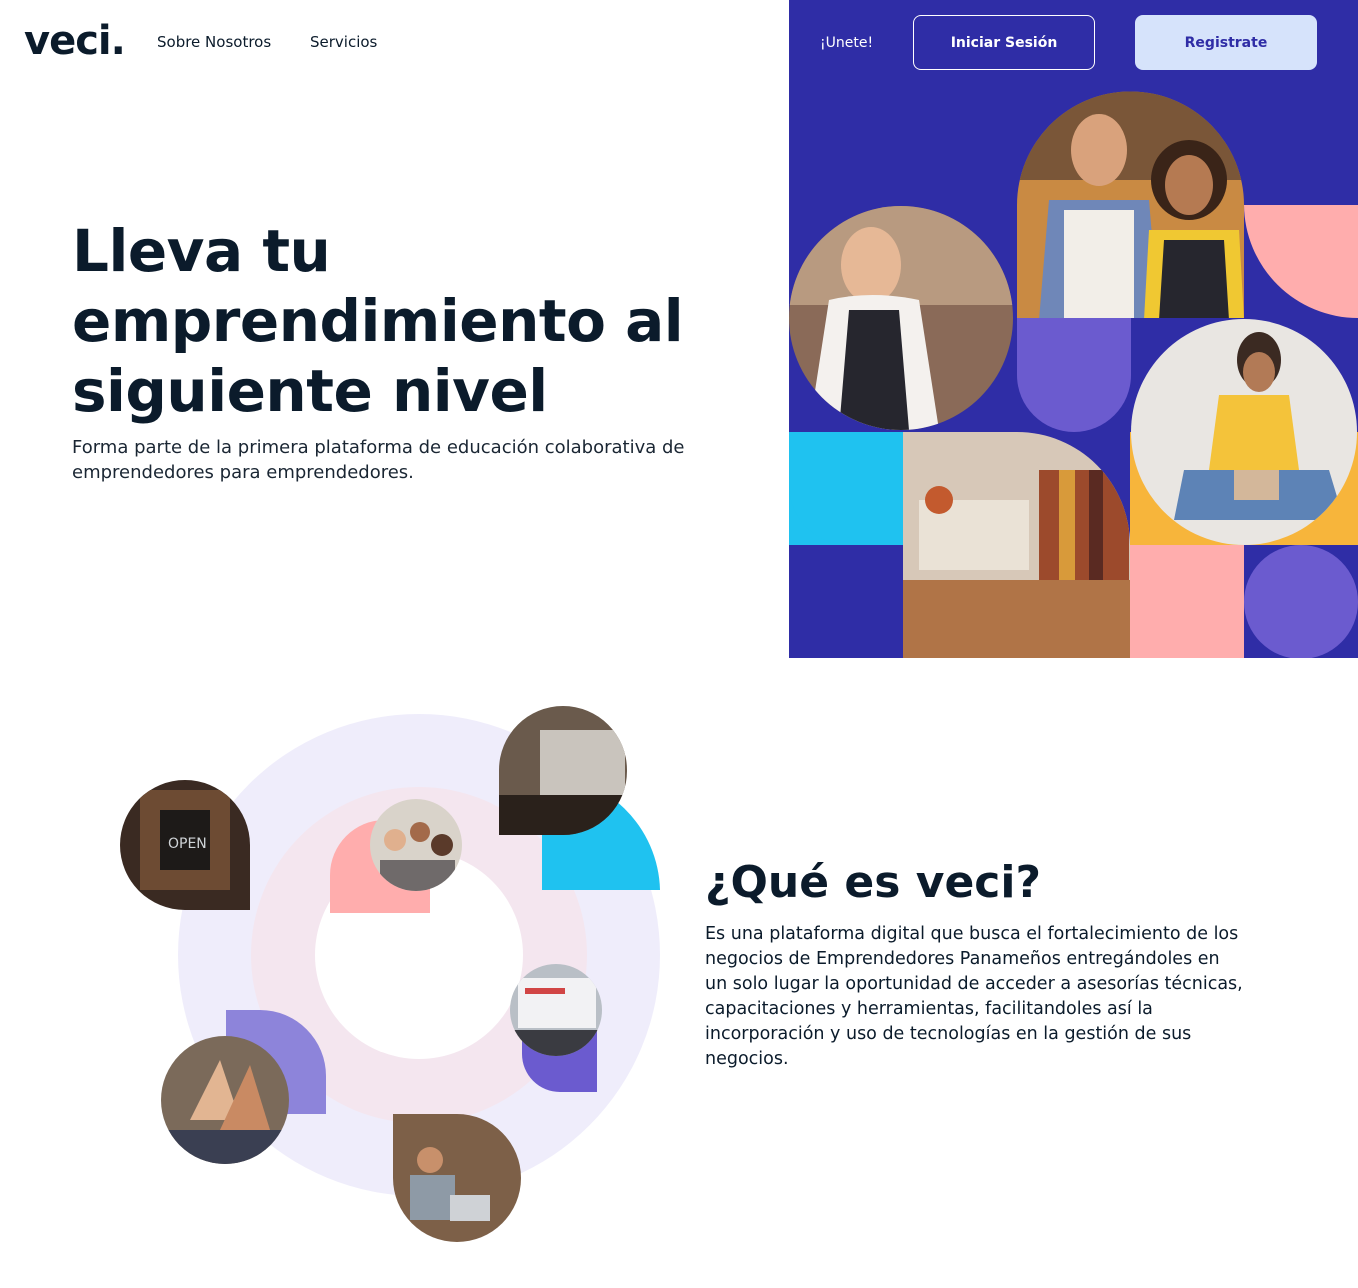 The image size is (1358, 1288). I want to click on photo-couple-apron, so click(1130, 204).